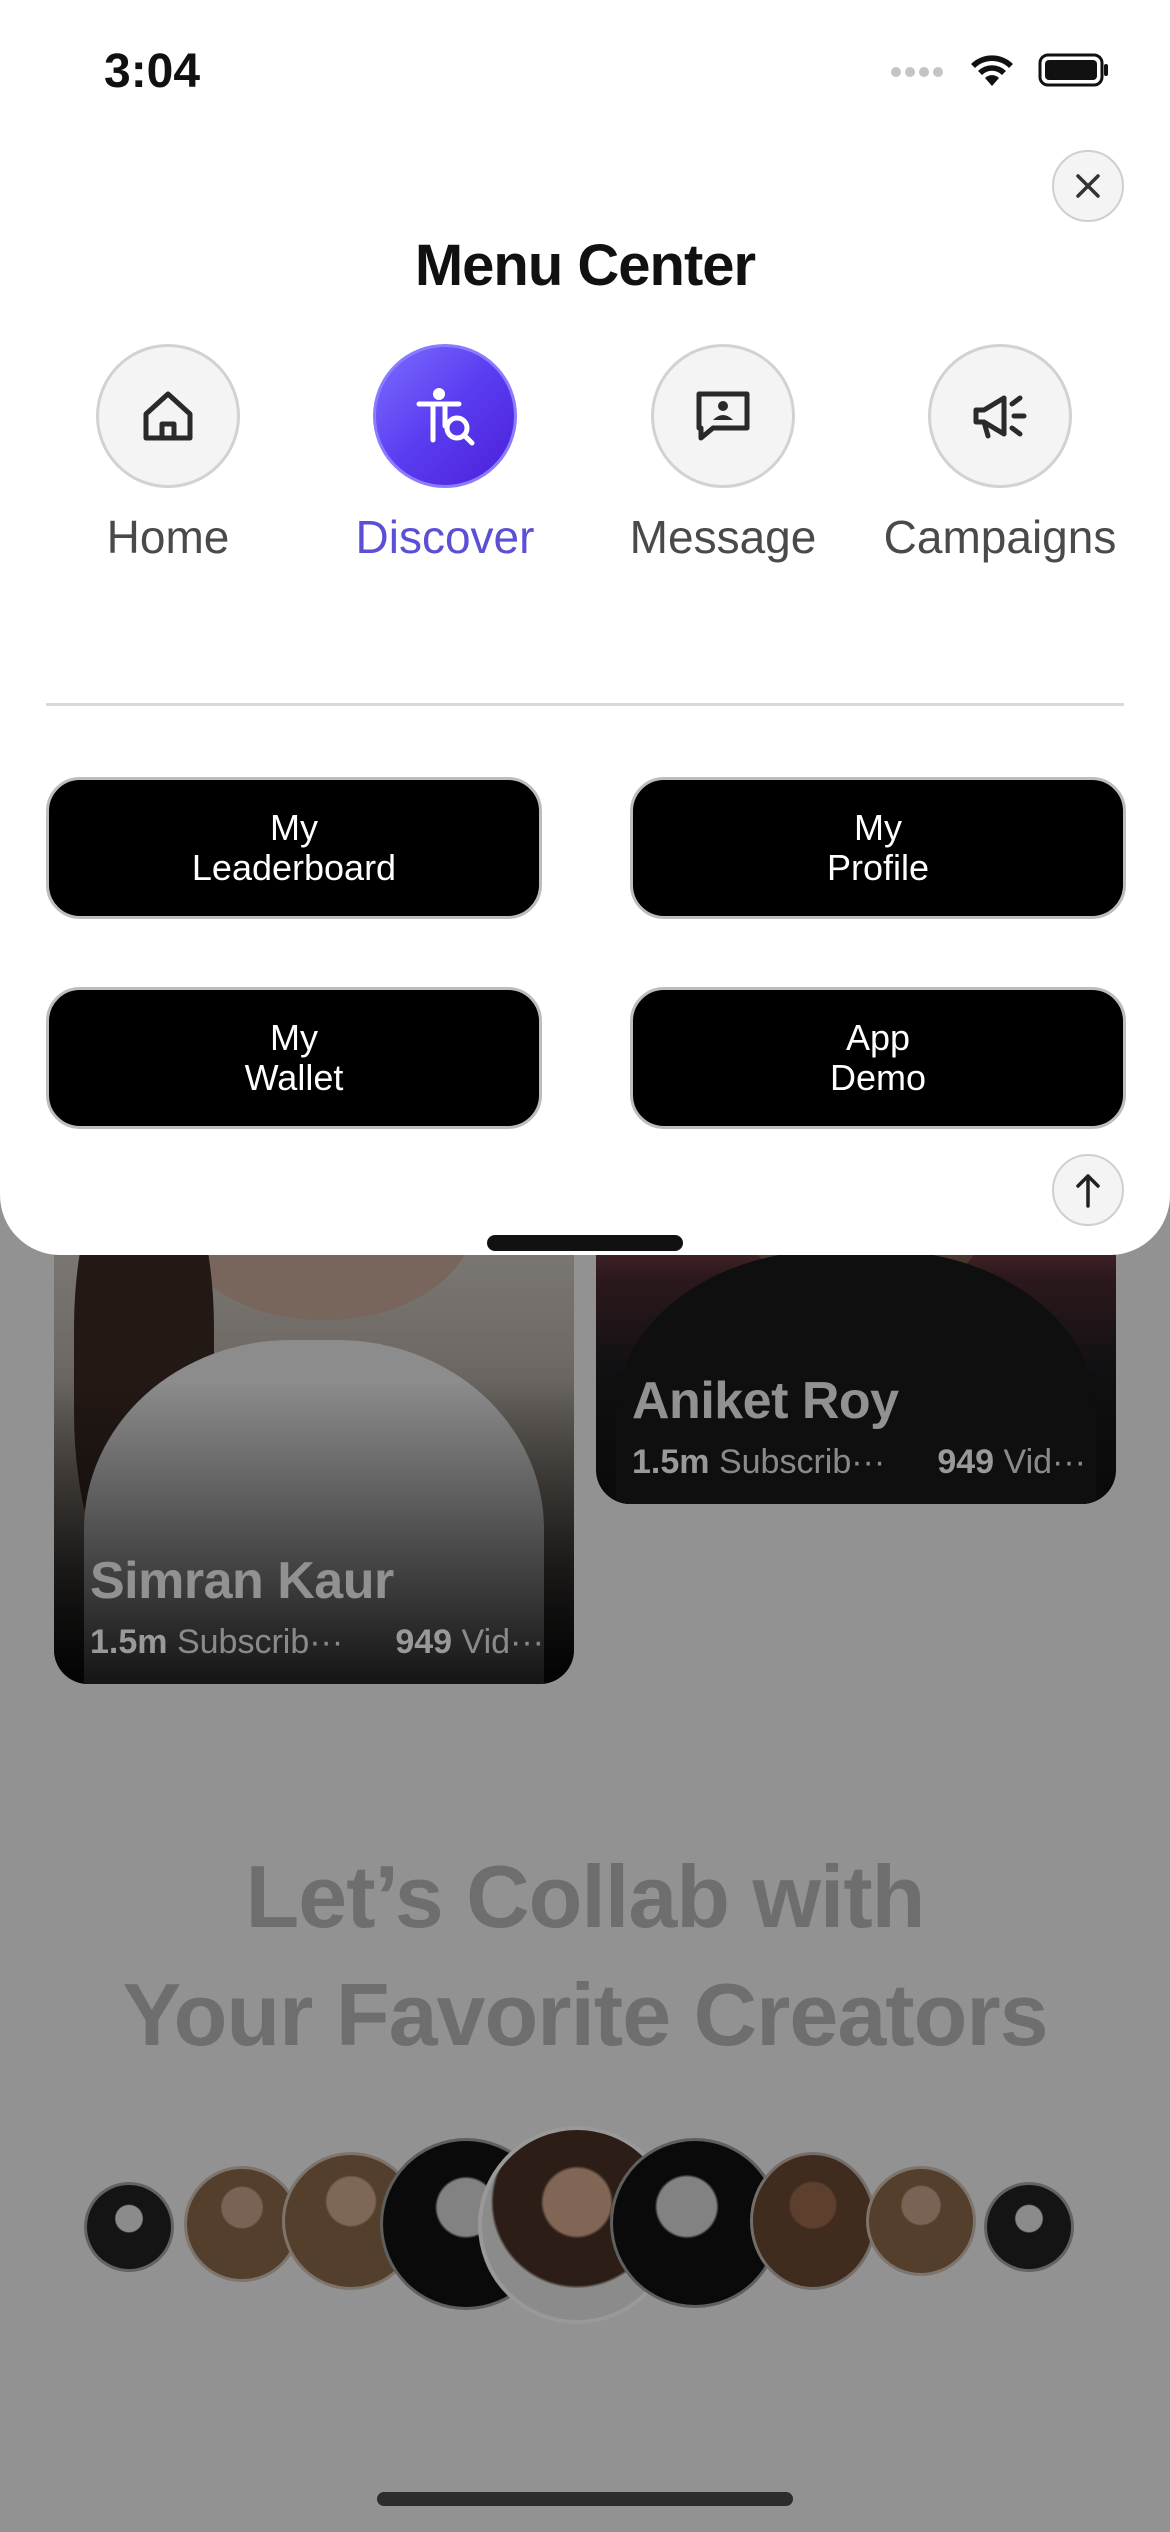 This screenshot has width=1170, height=2532. Describe the element at coordinates (294, 1077) in the screenshot. I see `button-line2: Wallet` at that location.